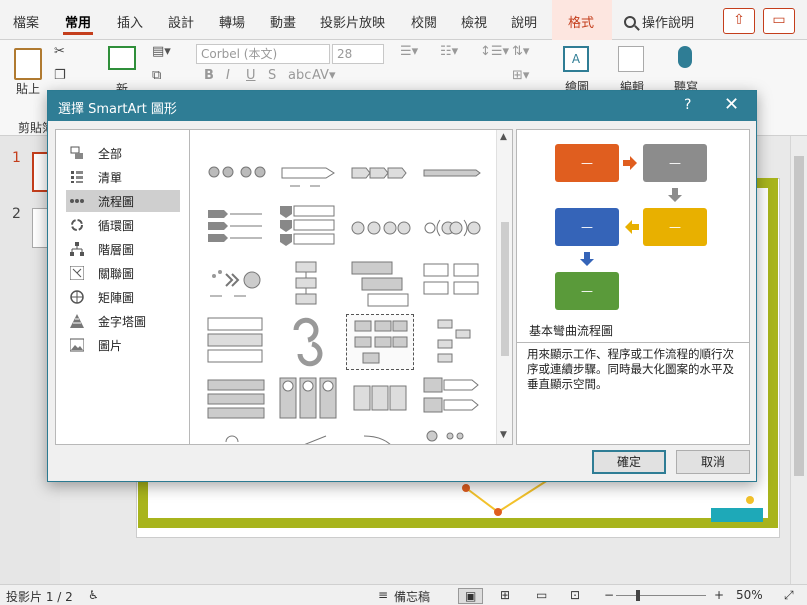 This screenshot has width=807, height=605. What do you see at coordinates (283, 21) in the screenshot?
I see `tab-animations: 動畫` at bounding box center [283, 21].